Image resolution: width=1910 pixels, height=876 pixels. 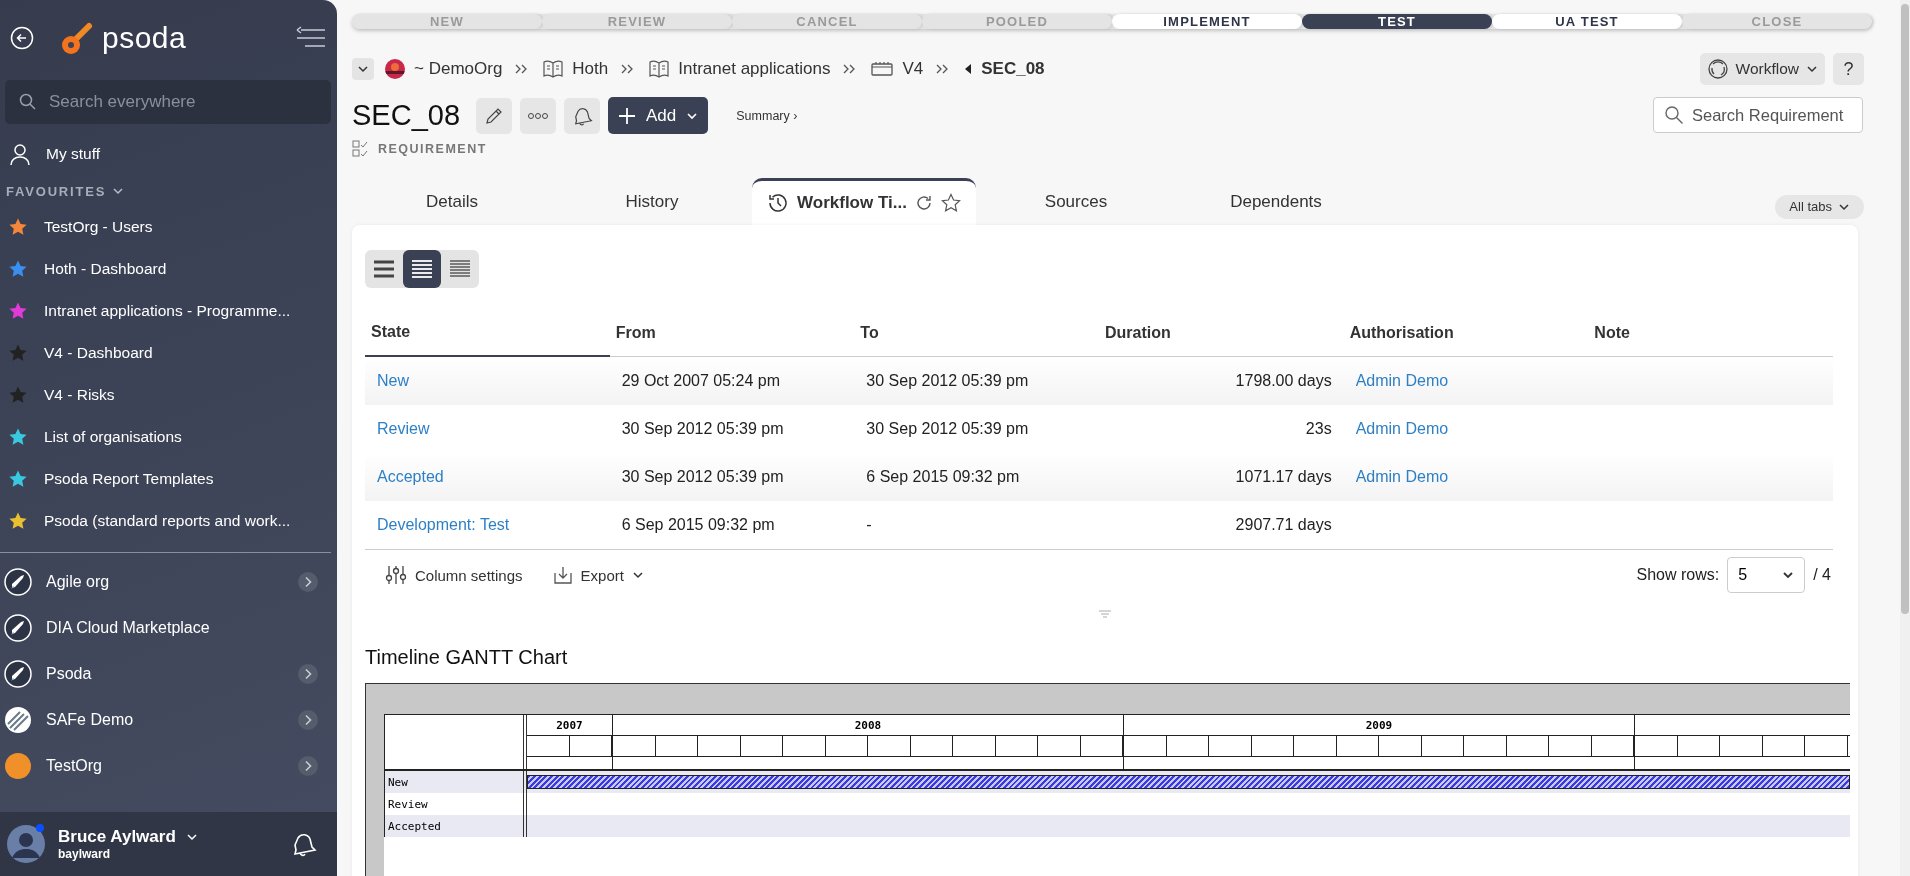 What do you see at coordinates (403, 428) in the screenshot?
I see `state-link: Review` at bounding box center [403, 428].